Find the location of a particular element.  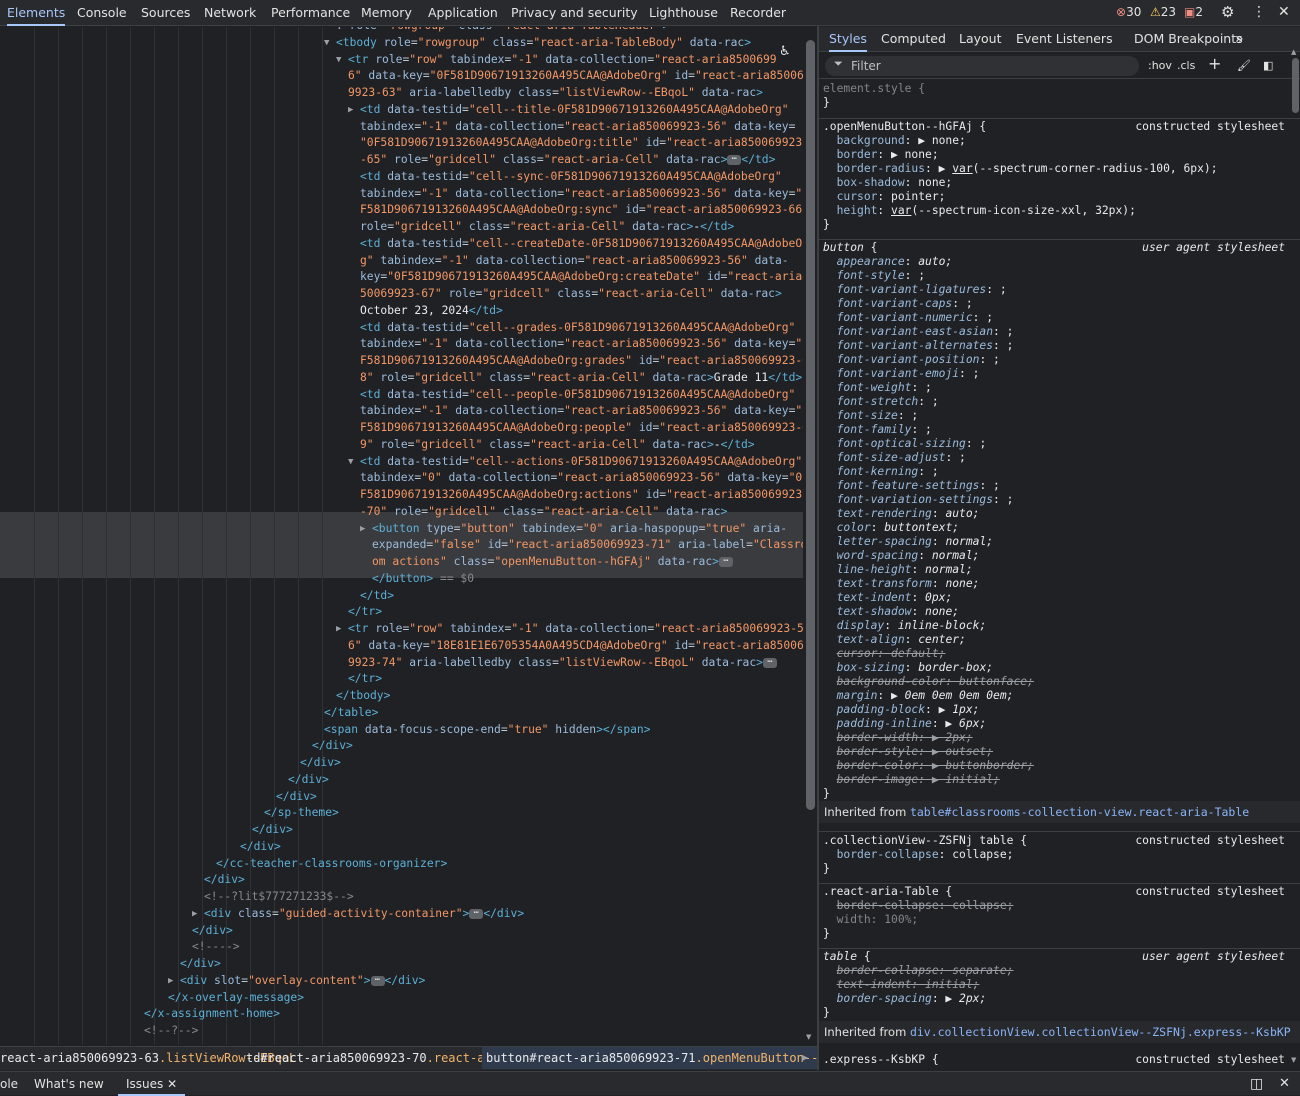

sidebar-tab-event-listeners: Event Listeners is located at coordinates (1064, 39).